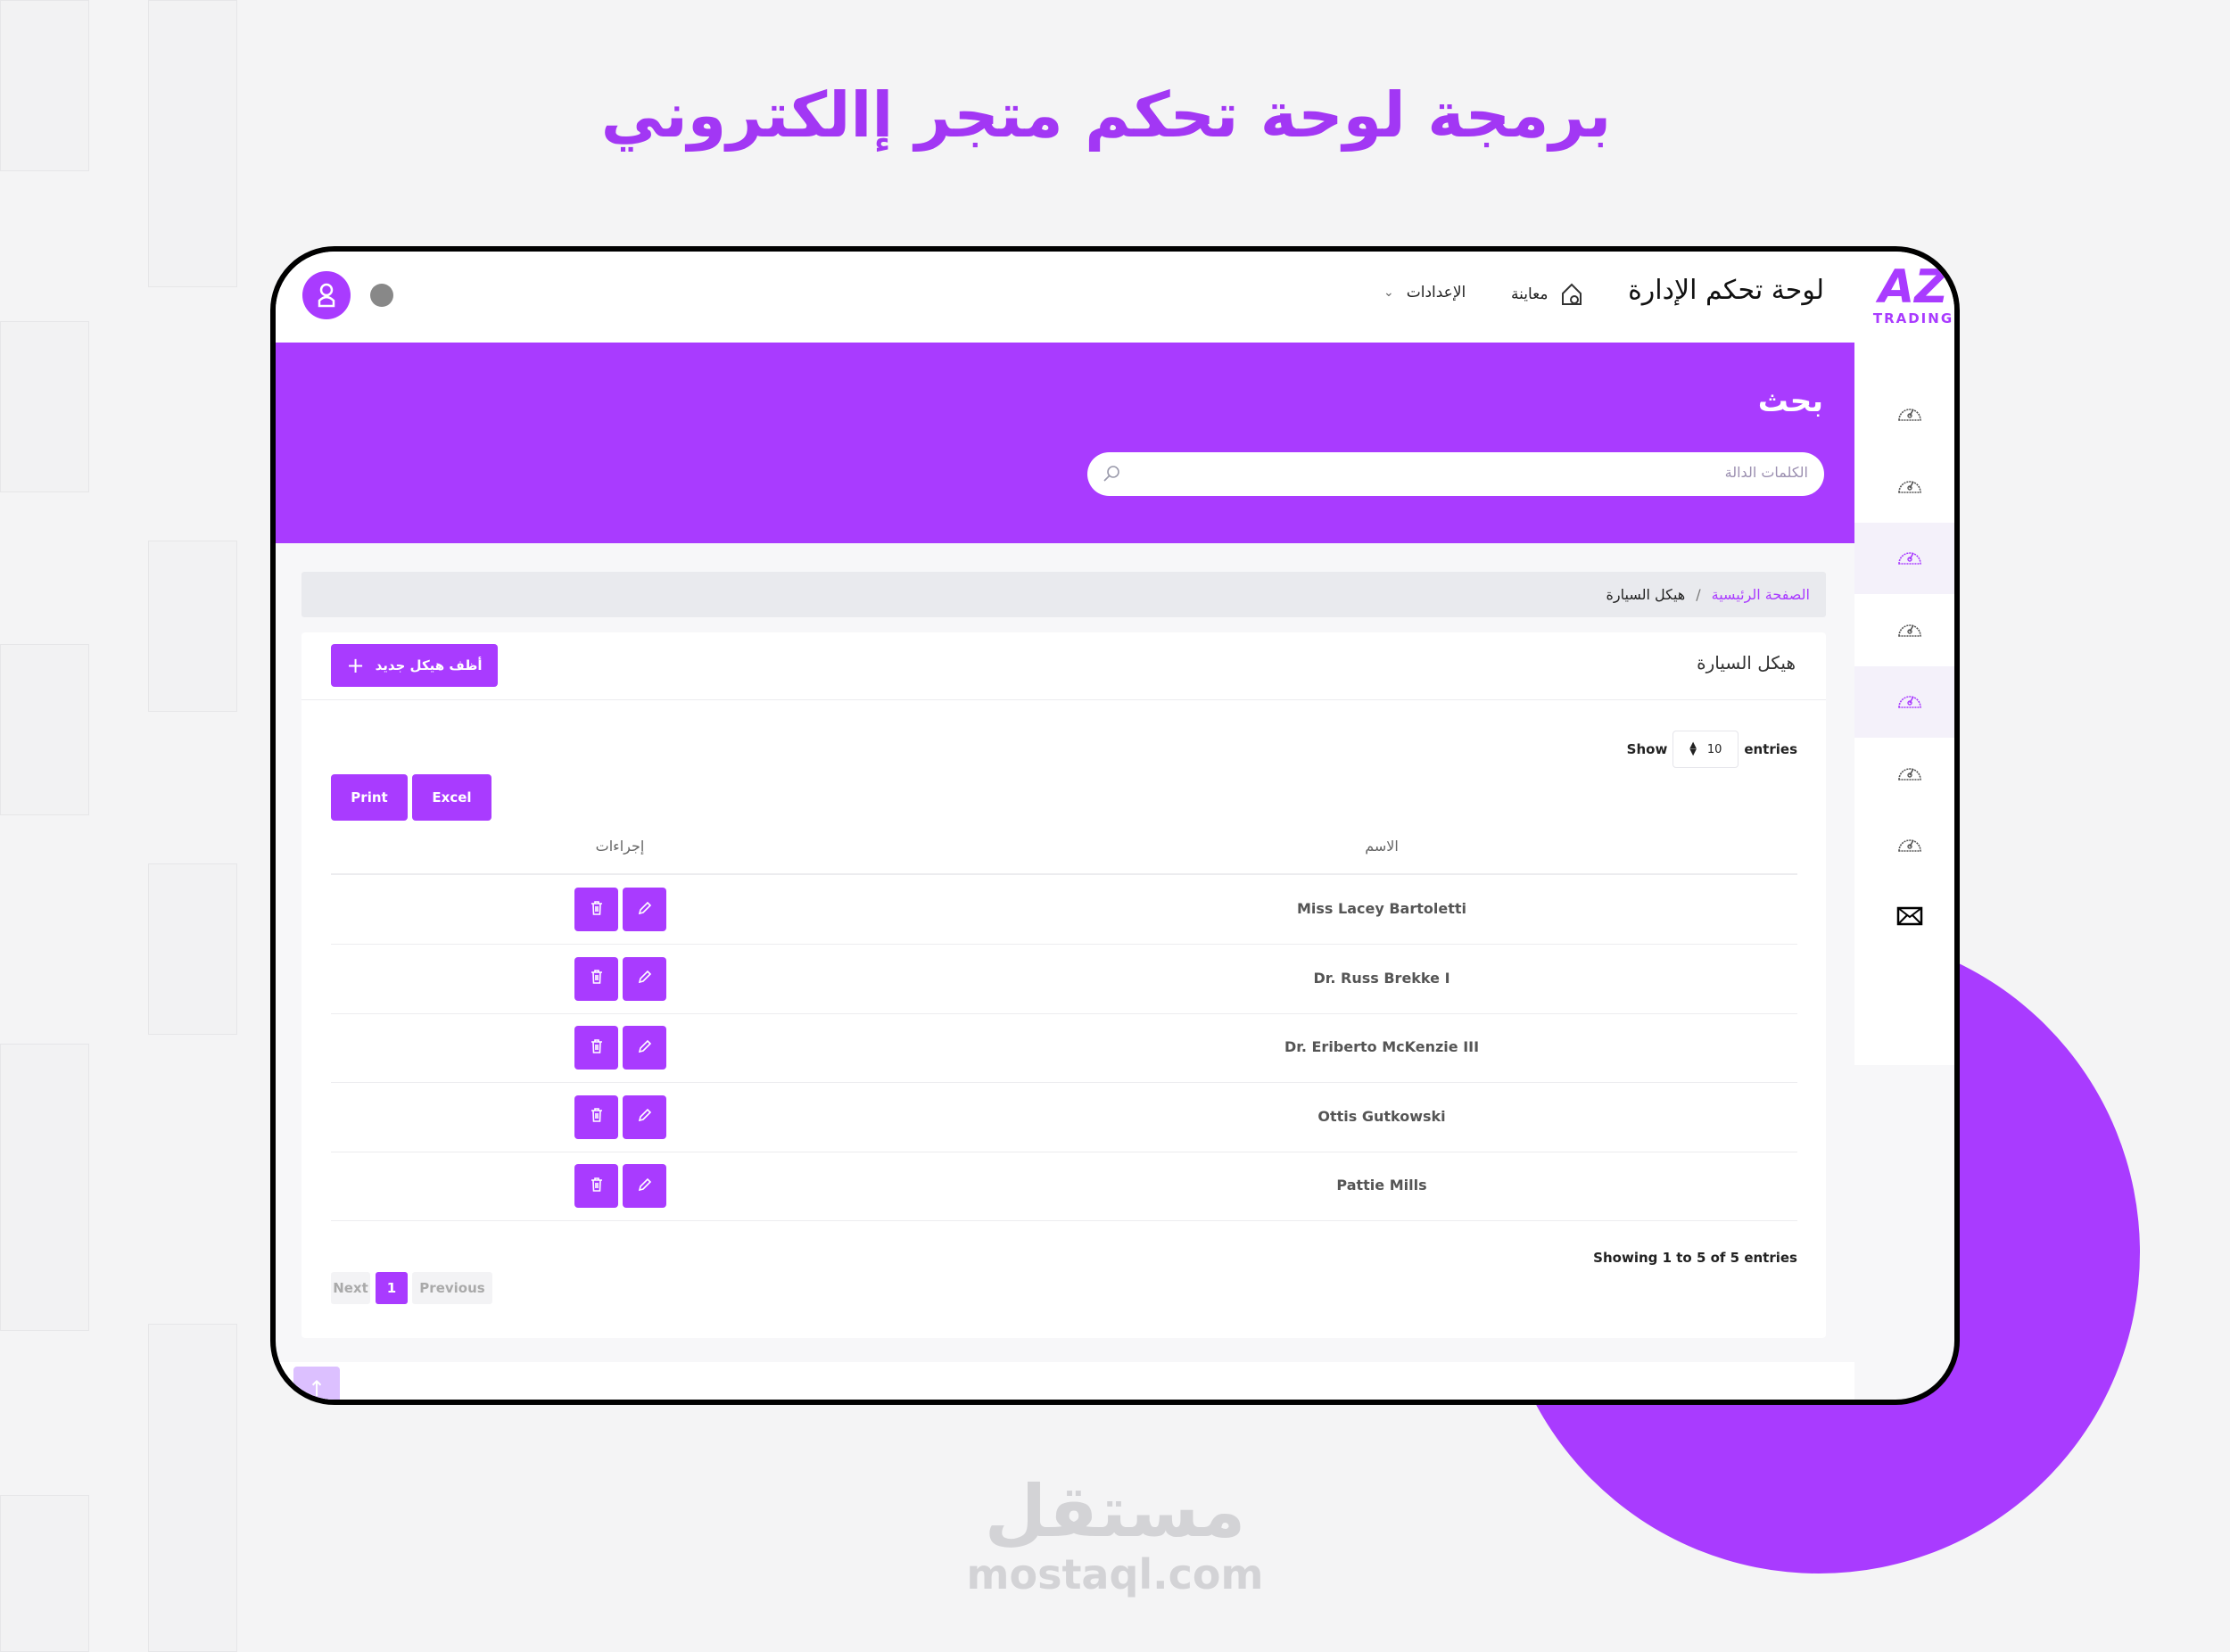 This screenshot has width=2230, height=1652. I want to click on table-row: Pattie Mills, so click(1064, 1186).